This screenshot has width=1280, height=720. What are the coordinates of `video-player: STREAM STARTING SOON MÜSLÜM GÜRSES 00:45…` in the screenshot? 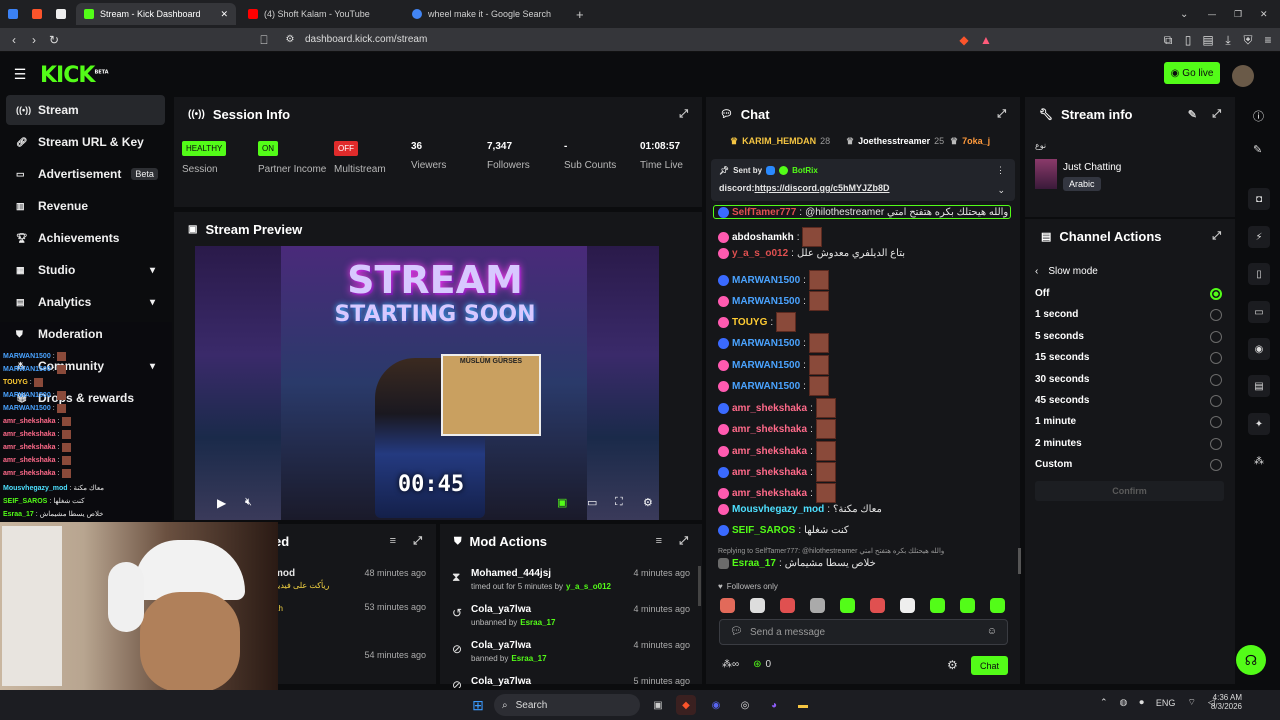 It's located at (427, 383).